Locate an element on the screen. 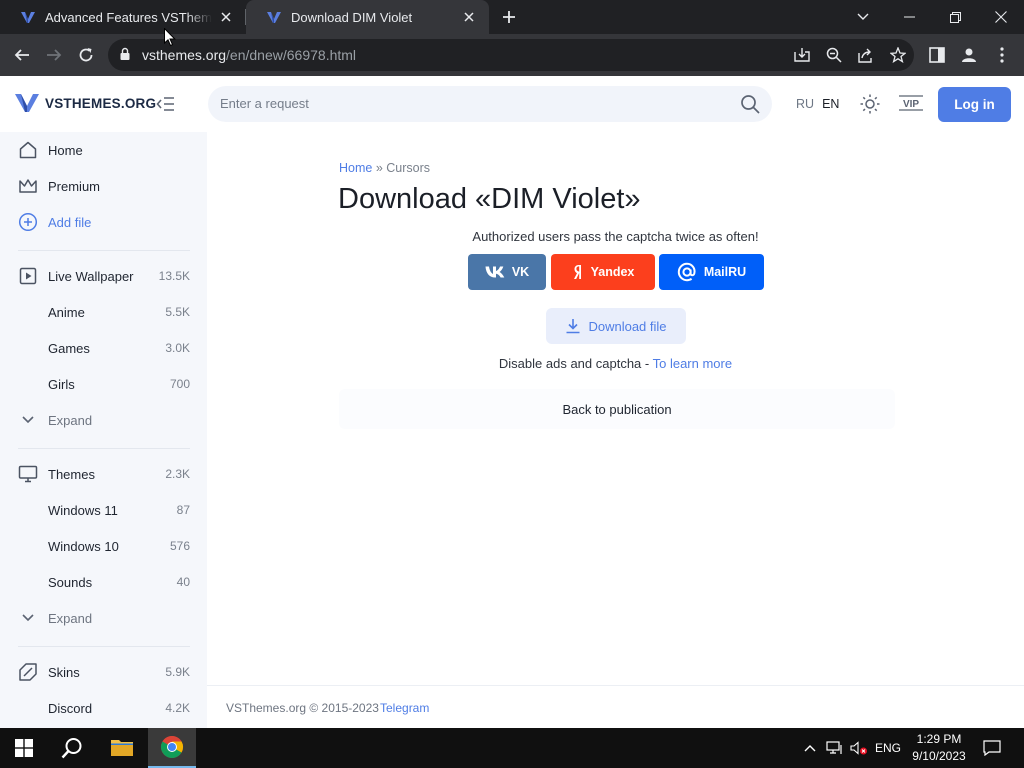  skins-window-icon is located at coordinates (28, 672).